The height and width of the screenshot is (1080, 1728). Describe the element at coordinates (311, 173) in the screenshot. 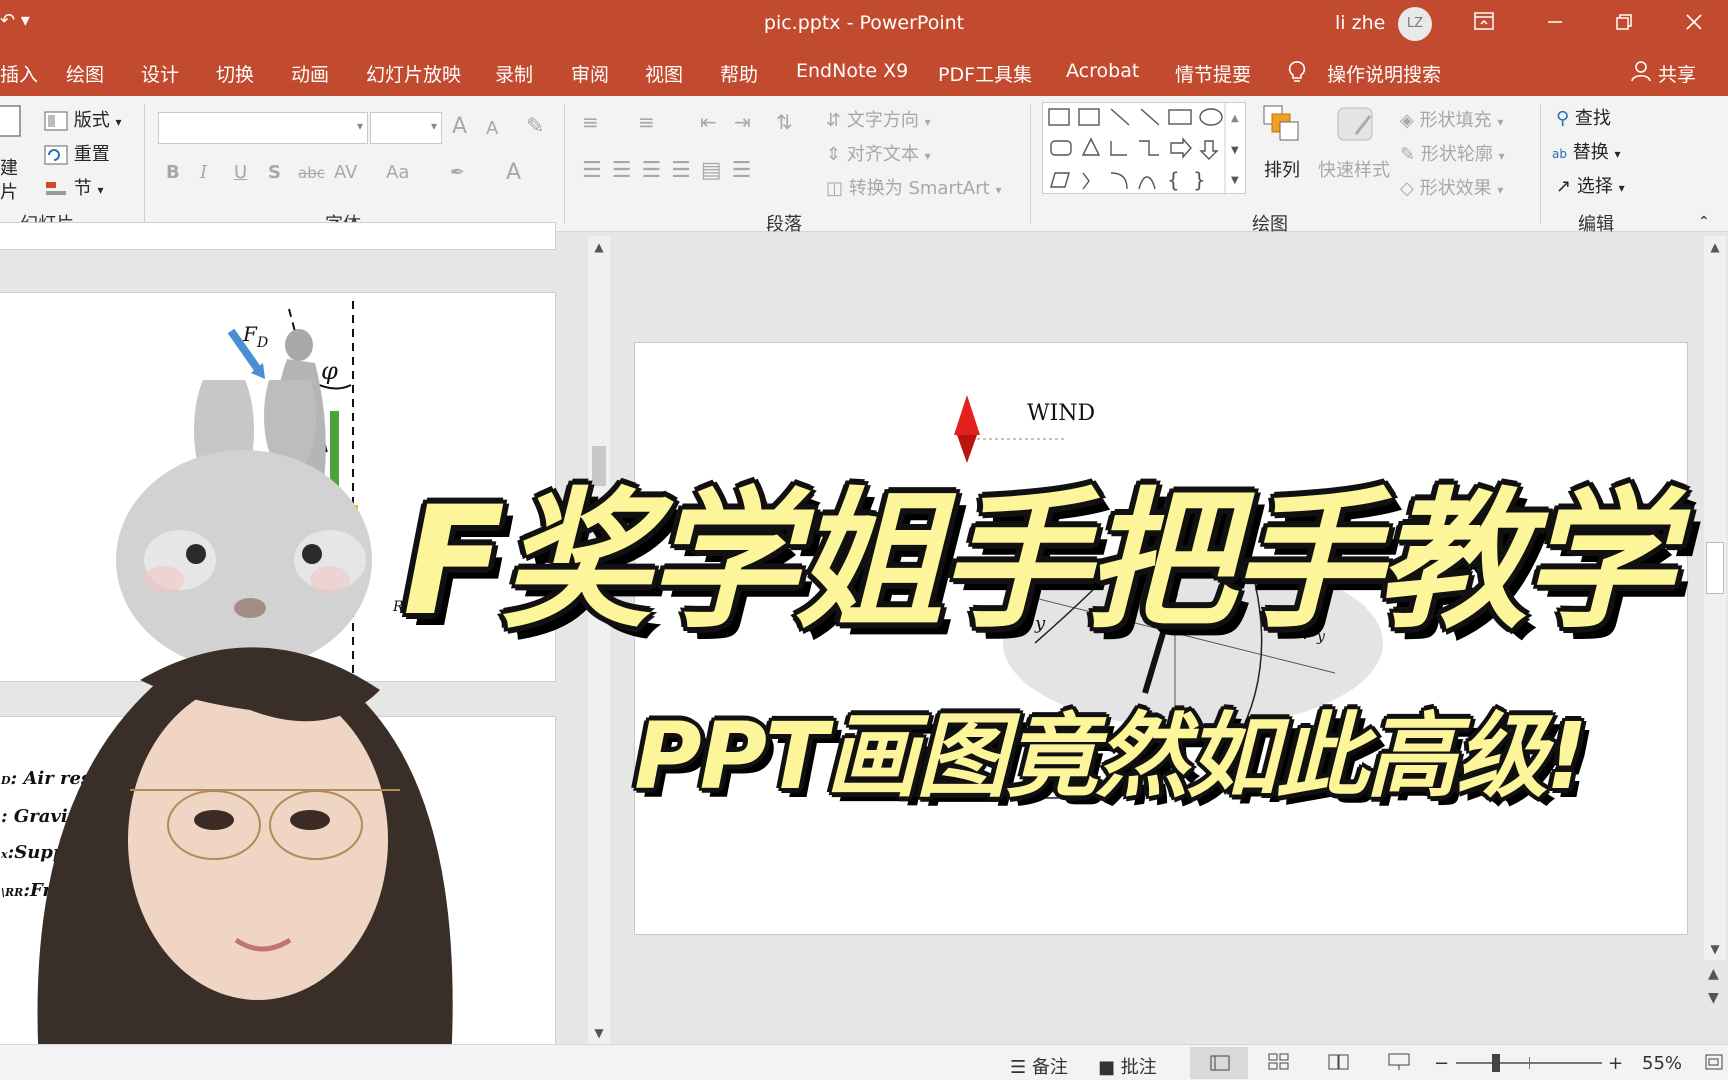

I see `strikethrough-button: abc` at that location.